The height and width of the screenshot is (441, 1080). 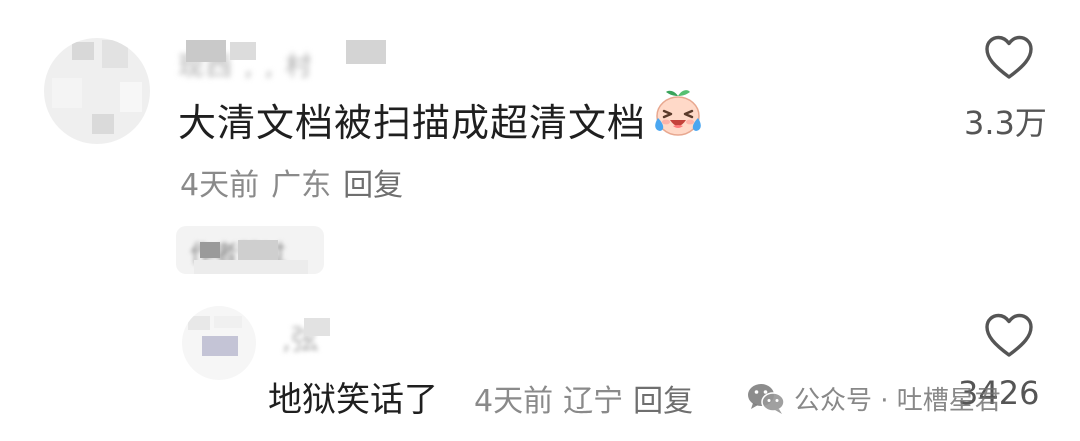 What do you see at coordinates (1005, 123) in the screenshot?
I see `like-count: 3.3万` at bounding box center [1005, 123].